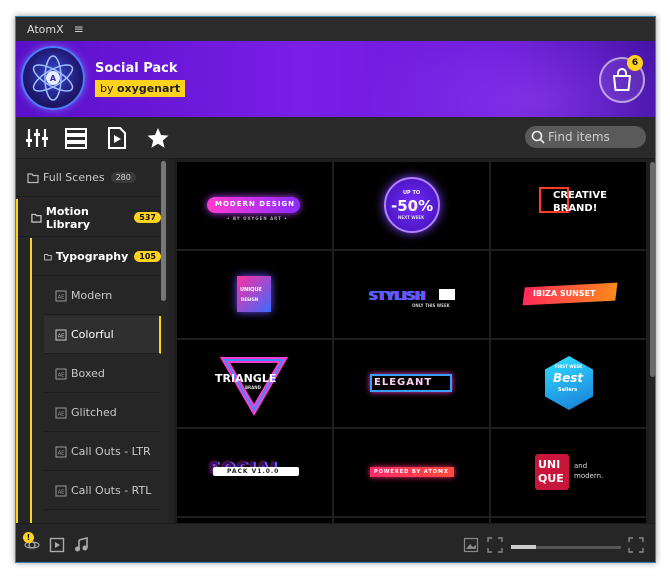  I want to click on sidebar-item-callouts-rtl: AE Call Outs - RTL, so click(102, 491).